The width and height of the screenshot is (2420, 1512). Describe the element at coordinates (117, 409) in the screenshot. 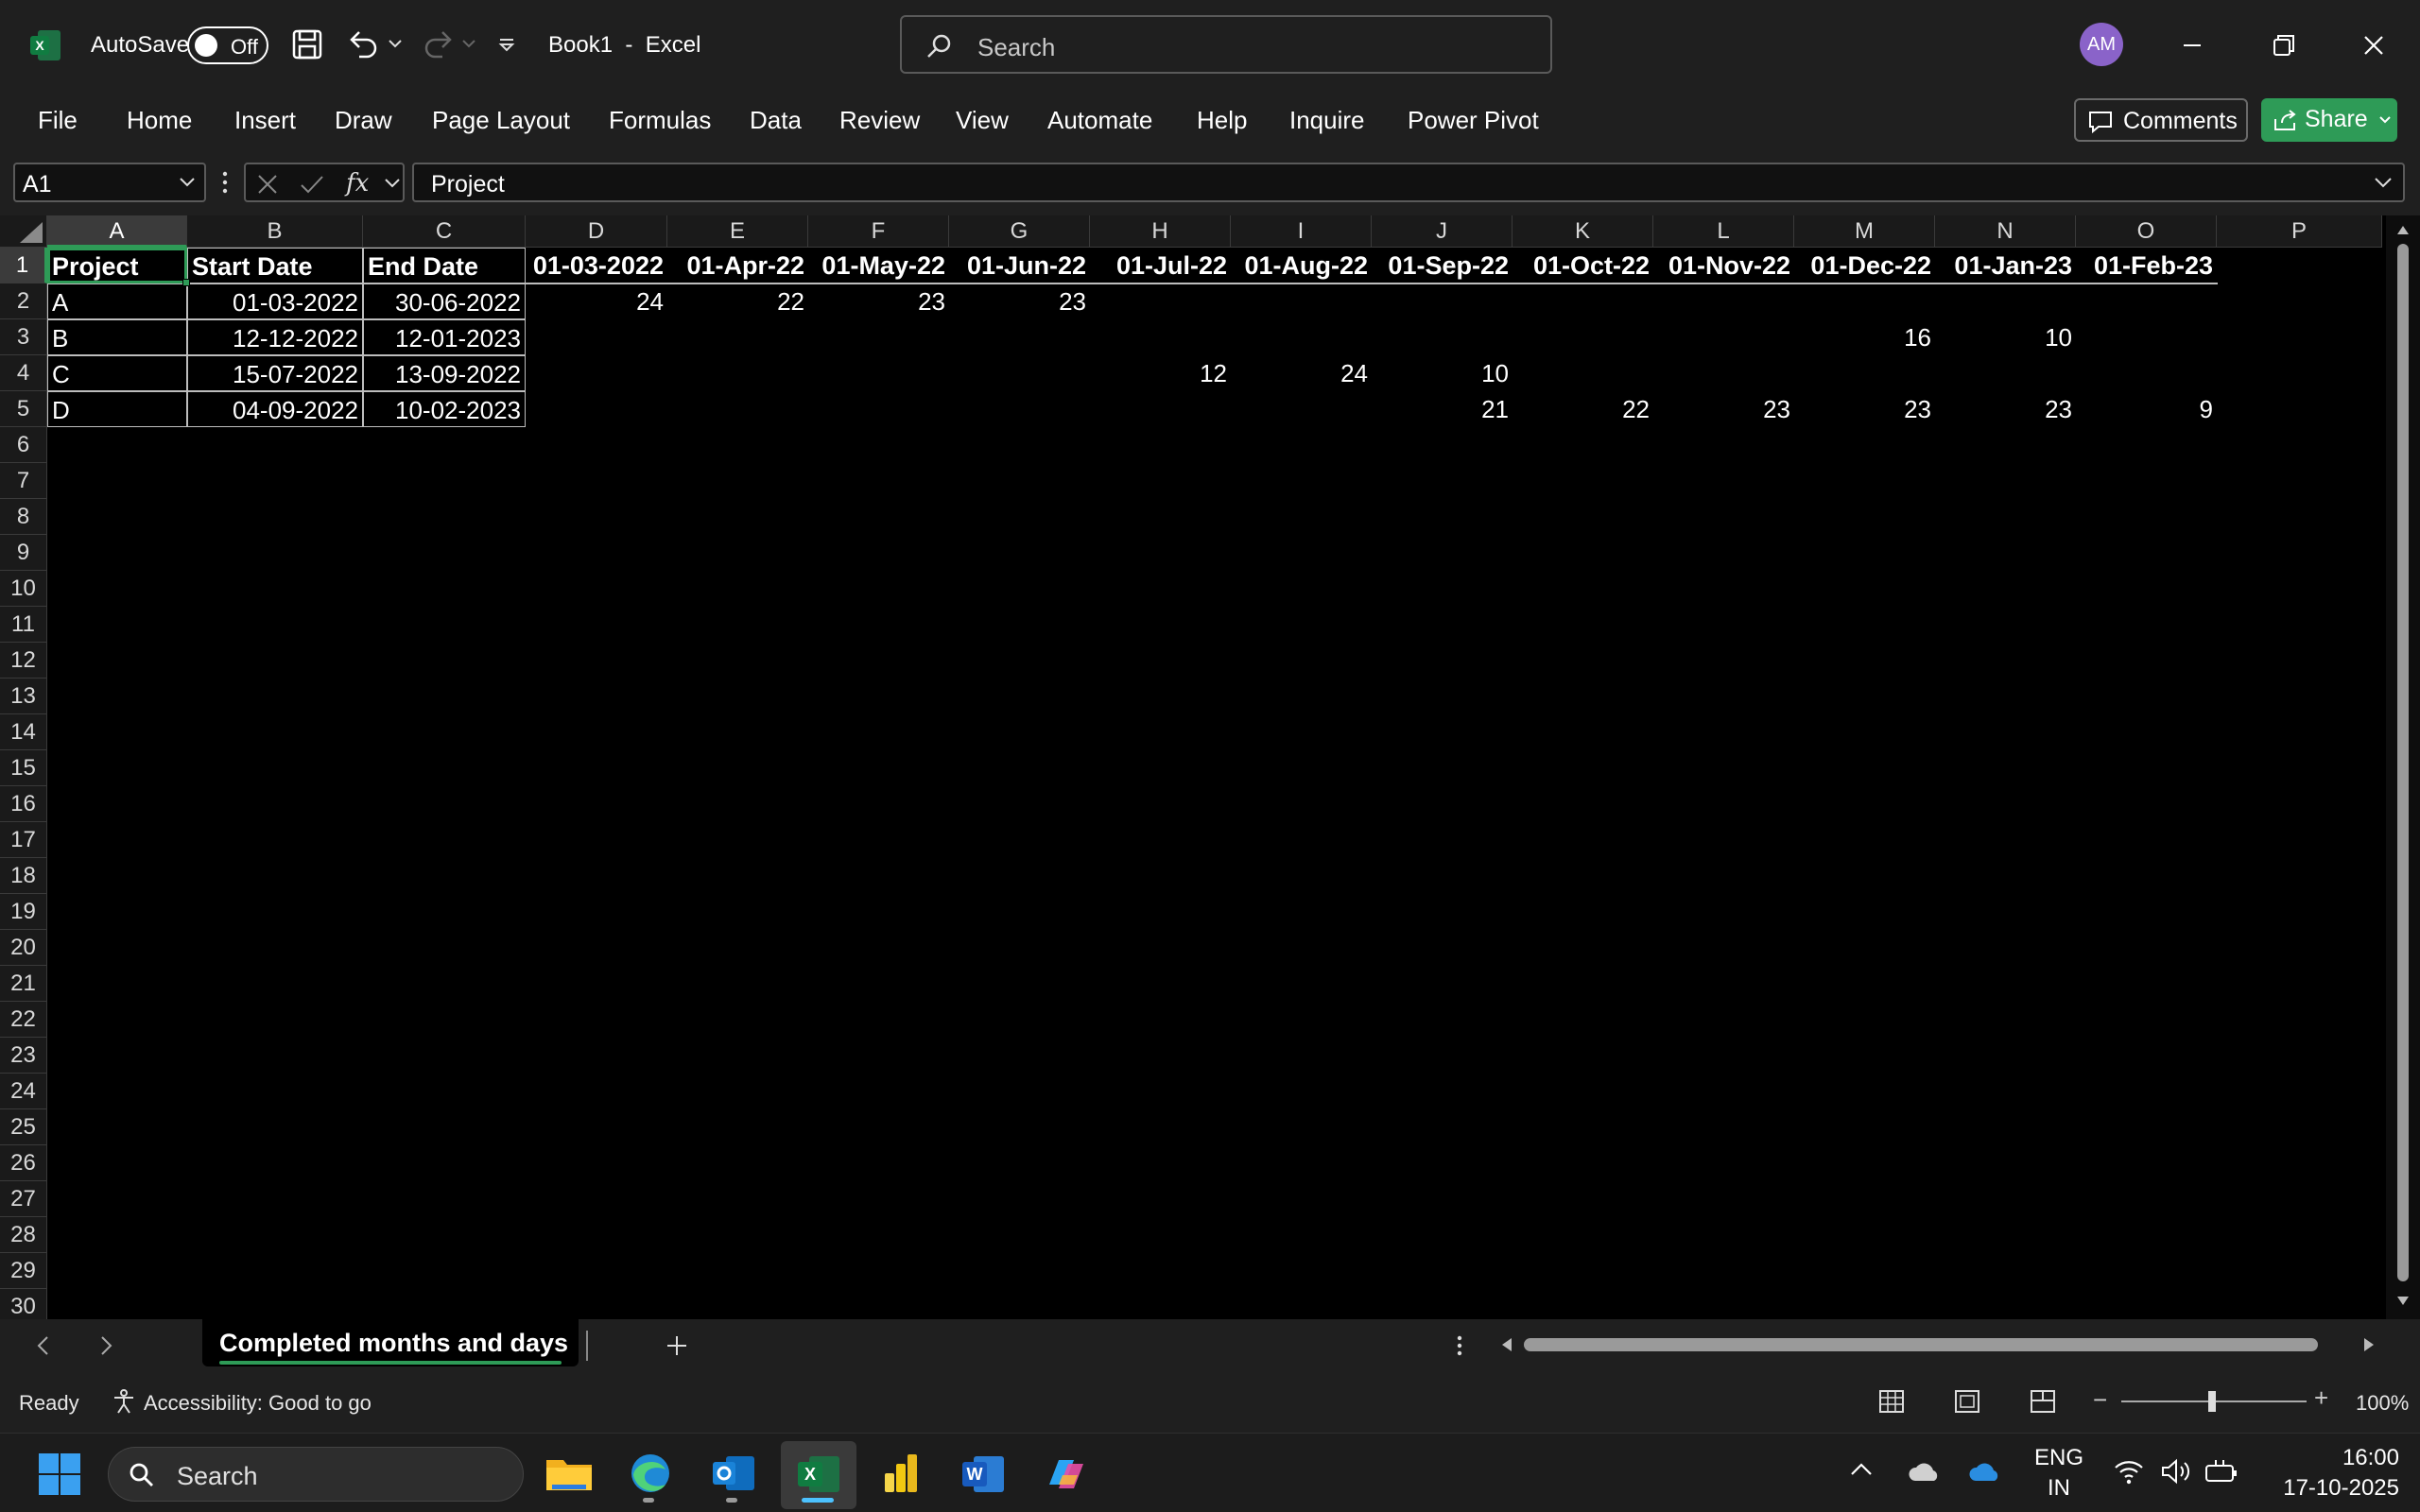

I see `cell-a5: D` at that location.